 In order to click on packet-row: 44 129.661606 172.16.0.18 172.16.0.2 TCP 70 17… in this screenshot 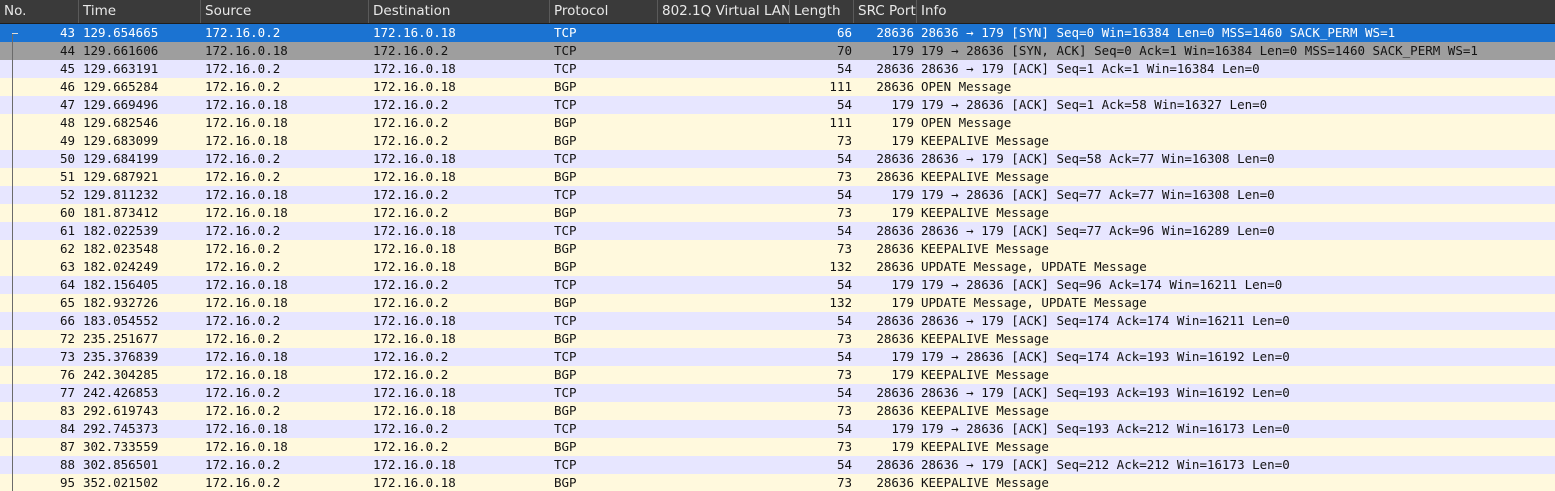, I will do `click(777, 51)`.